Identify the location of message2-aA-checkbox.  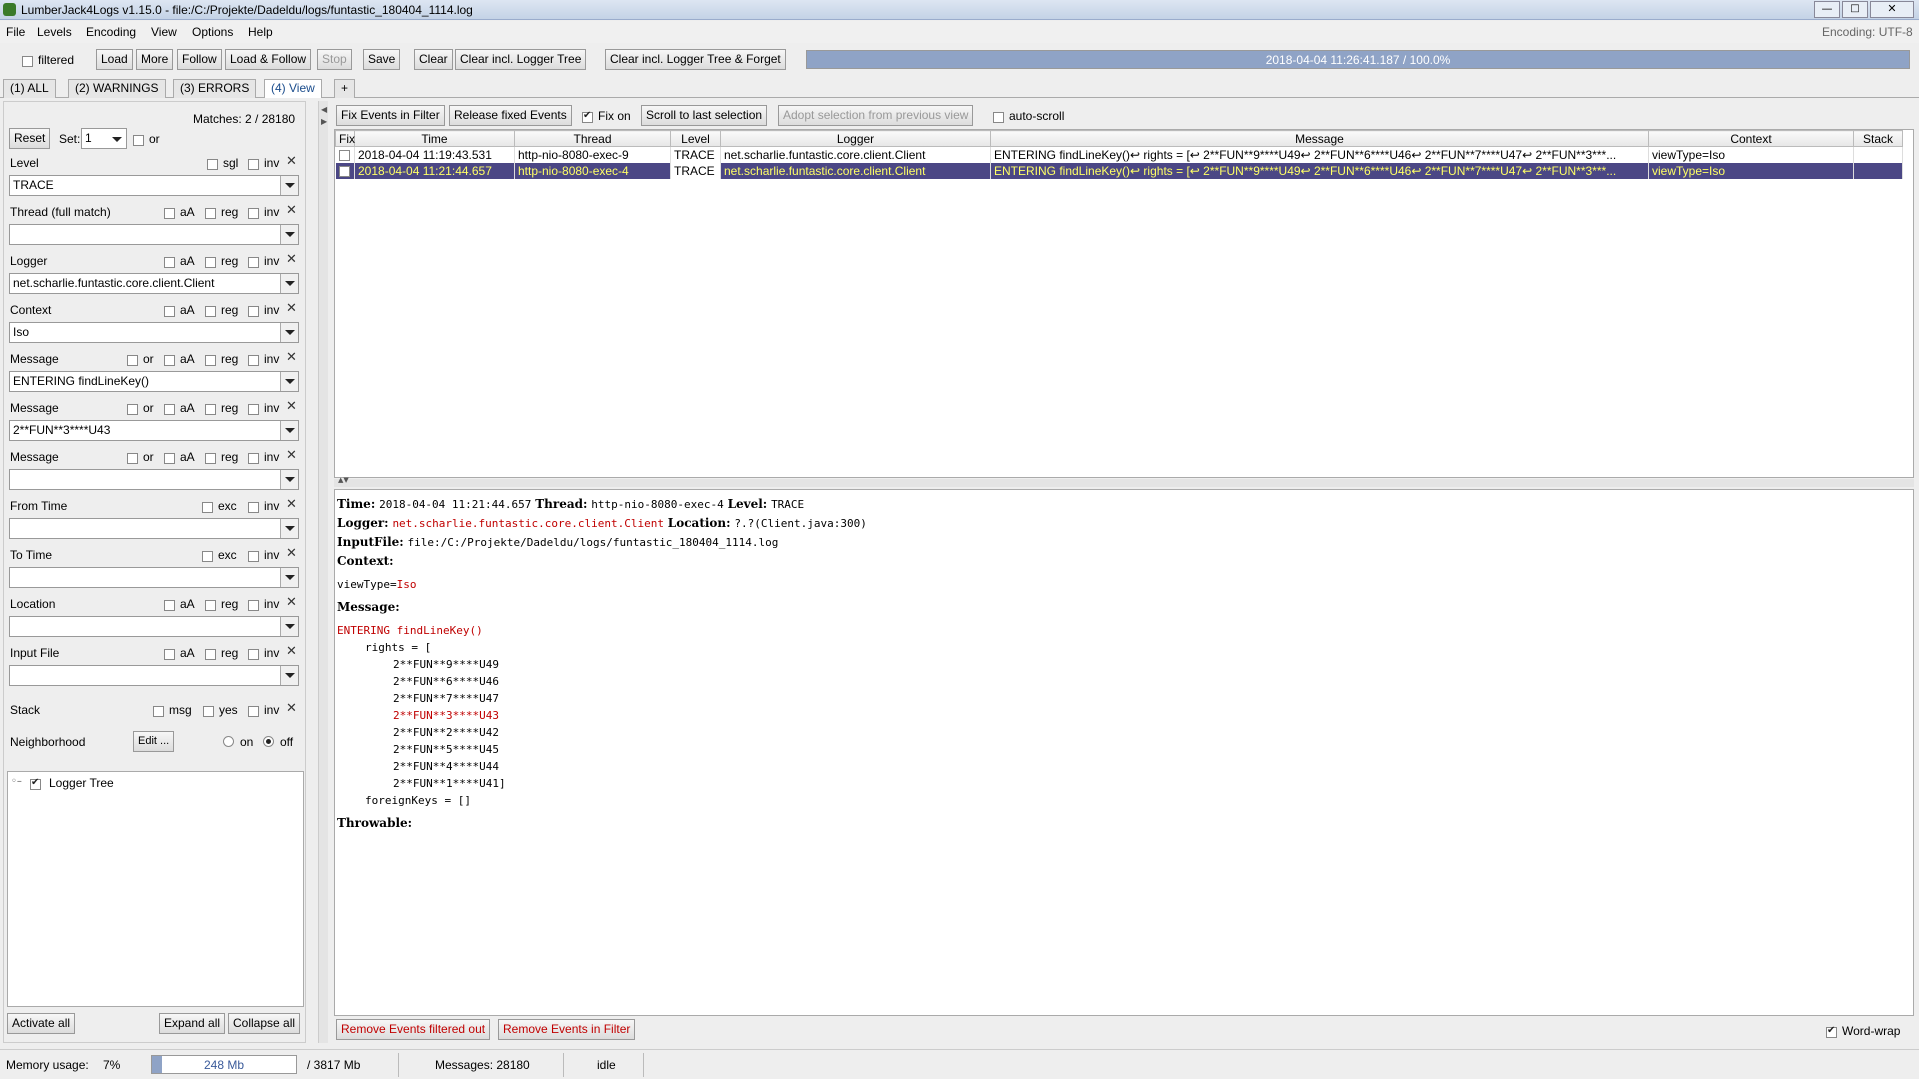
(169, 408).